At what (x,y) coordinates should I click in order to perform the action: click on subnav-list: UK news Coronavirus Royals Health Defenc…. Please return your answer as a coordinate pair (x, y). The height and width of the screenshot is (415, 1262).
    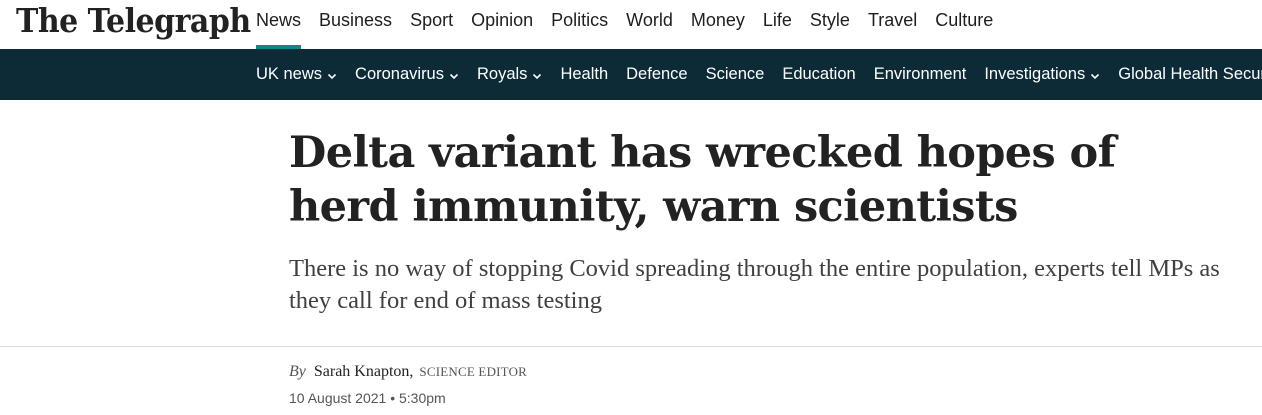
    Looking at the image, I should click on (759, 74).